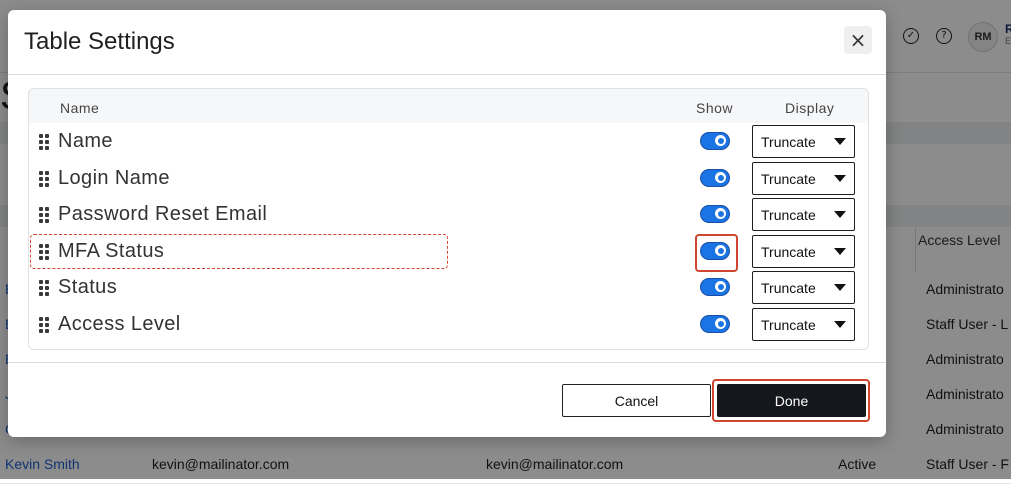 The image size is (1011, 484). Describe the element at coordinates (447, 74) in the screenshot. I see `header-divider` at that location.